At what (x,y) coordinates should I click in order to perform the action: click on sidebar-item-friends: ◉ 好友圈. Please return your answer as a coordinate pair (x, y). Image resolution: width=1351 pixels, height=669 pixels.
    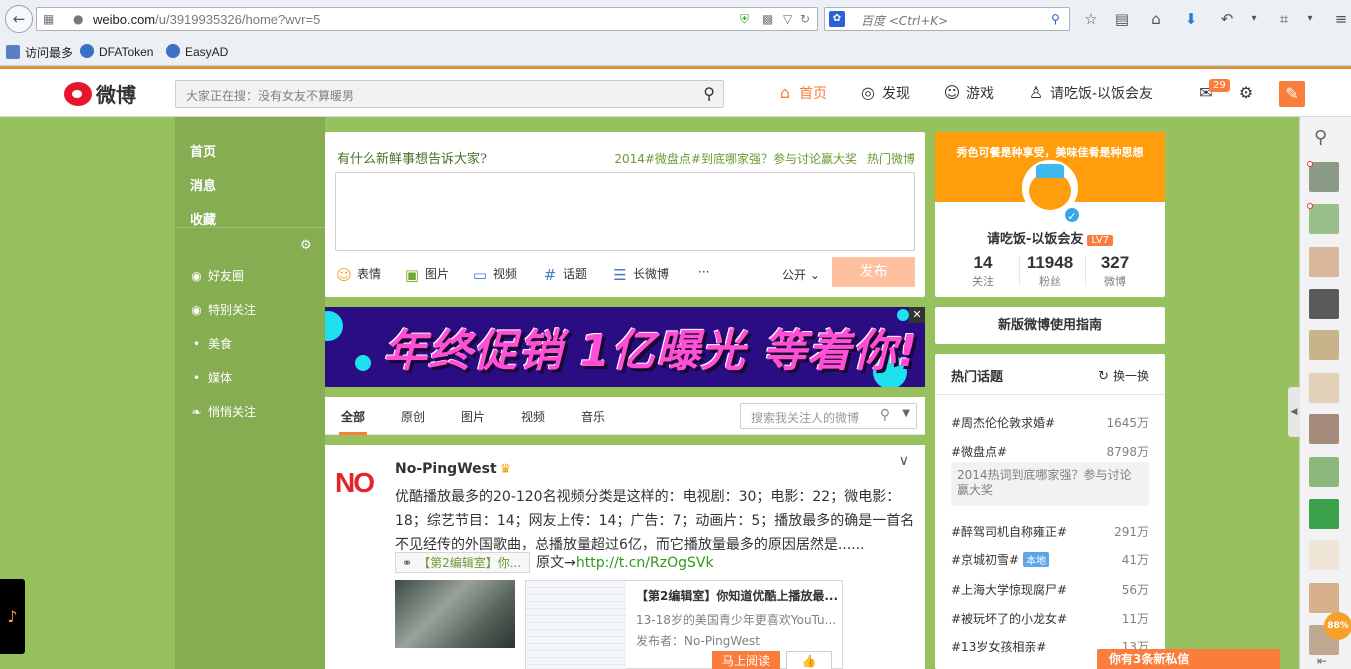
    Looking at the image, I should click on (217, 275).